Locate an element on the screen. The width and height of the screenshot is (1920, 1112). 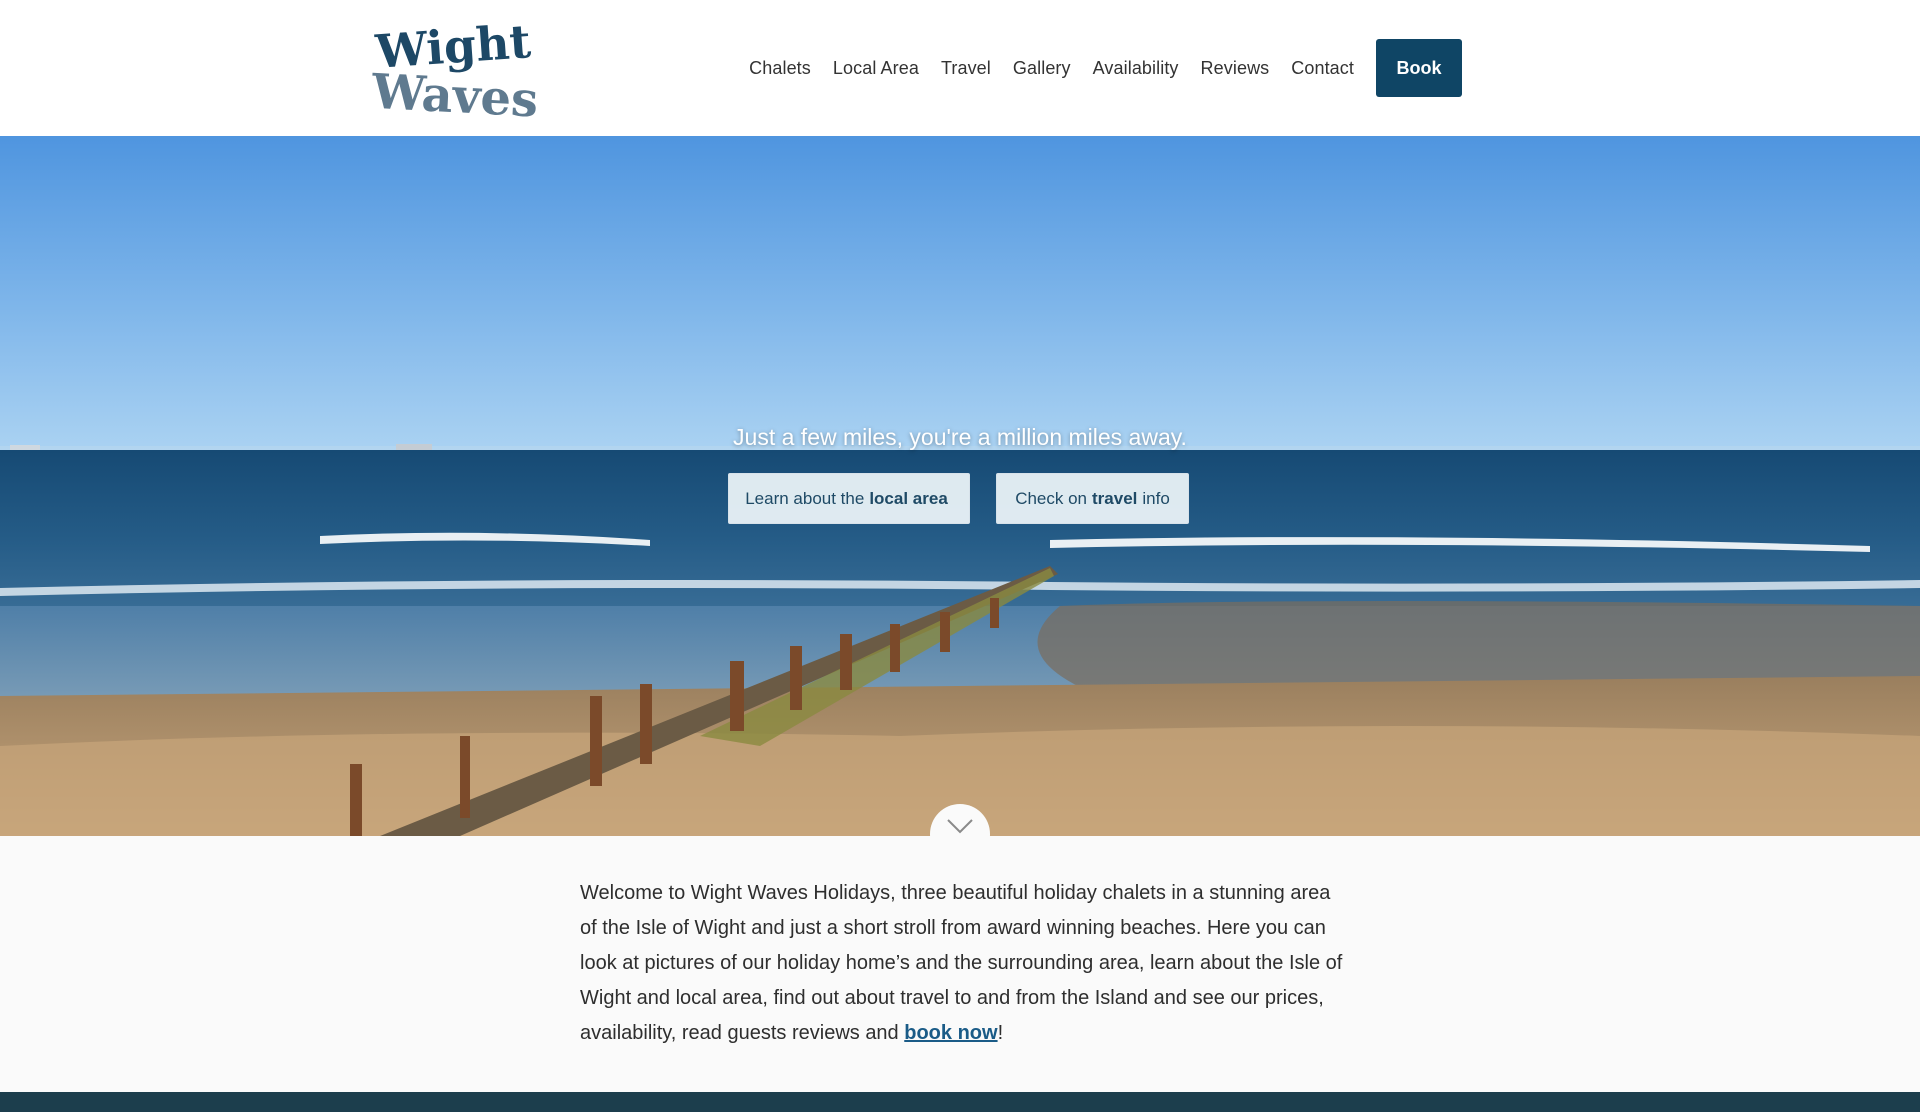
intro-end: ! is located at coordinates (1000, 1033).